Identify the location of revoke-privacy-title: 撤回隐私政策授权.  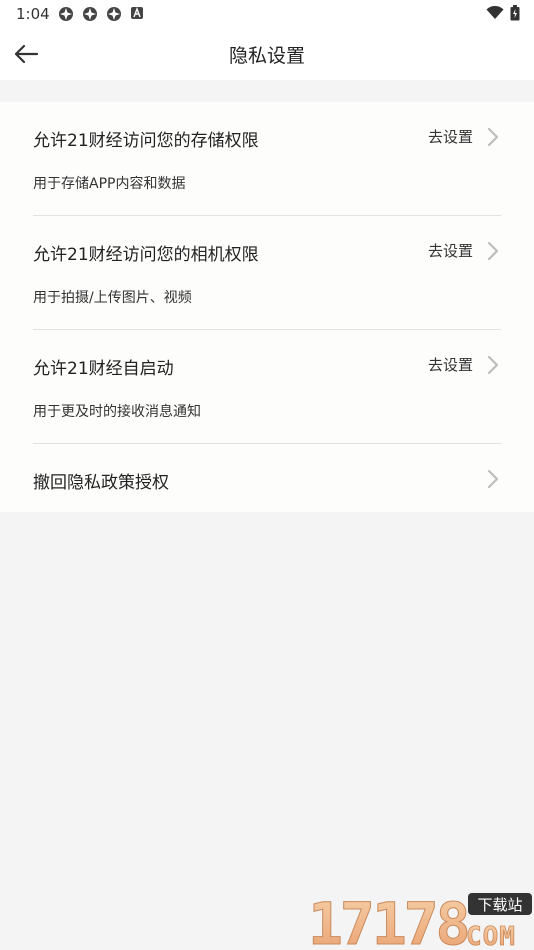
(101, 483).